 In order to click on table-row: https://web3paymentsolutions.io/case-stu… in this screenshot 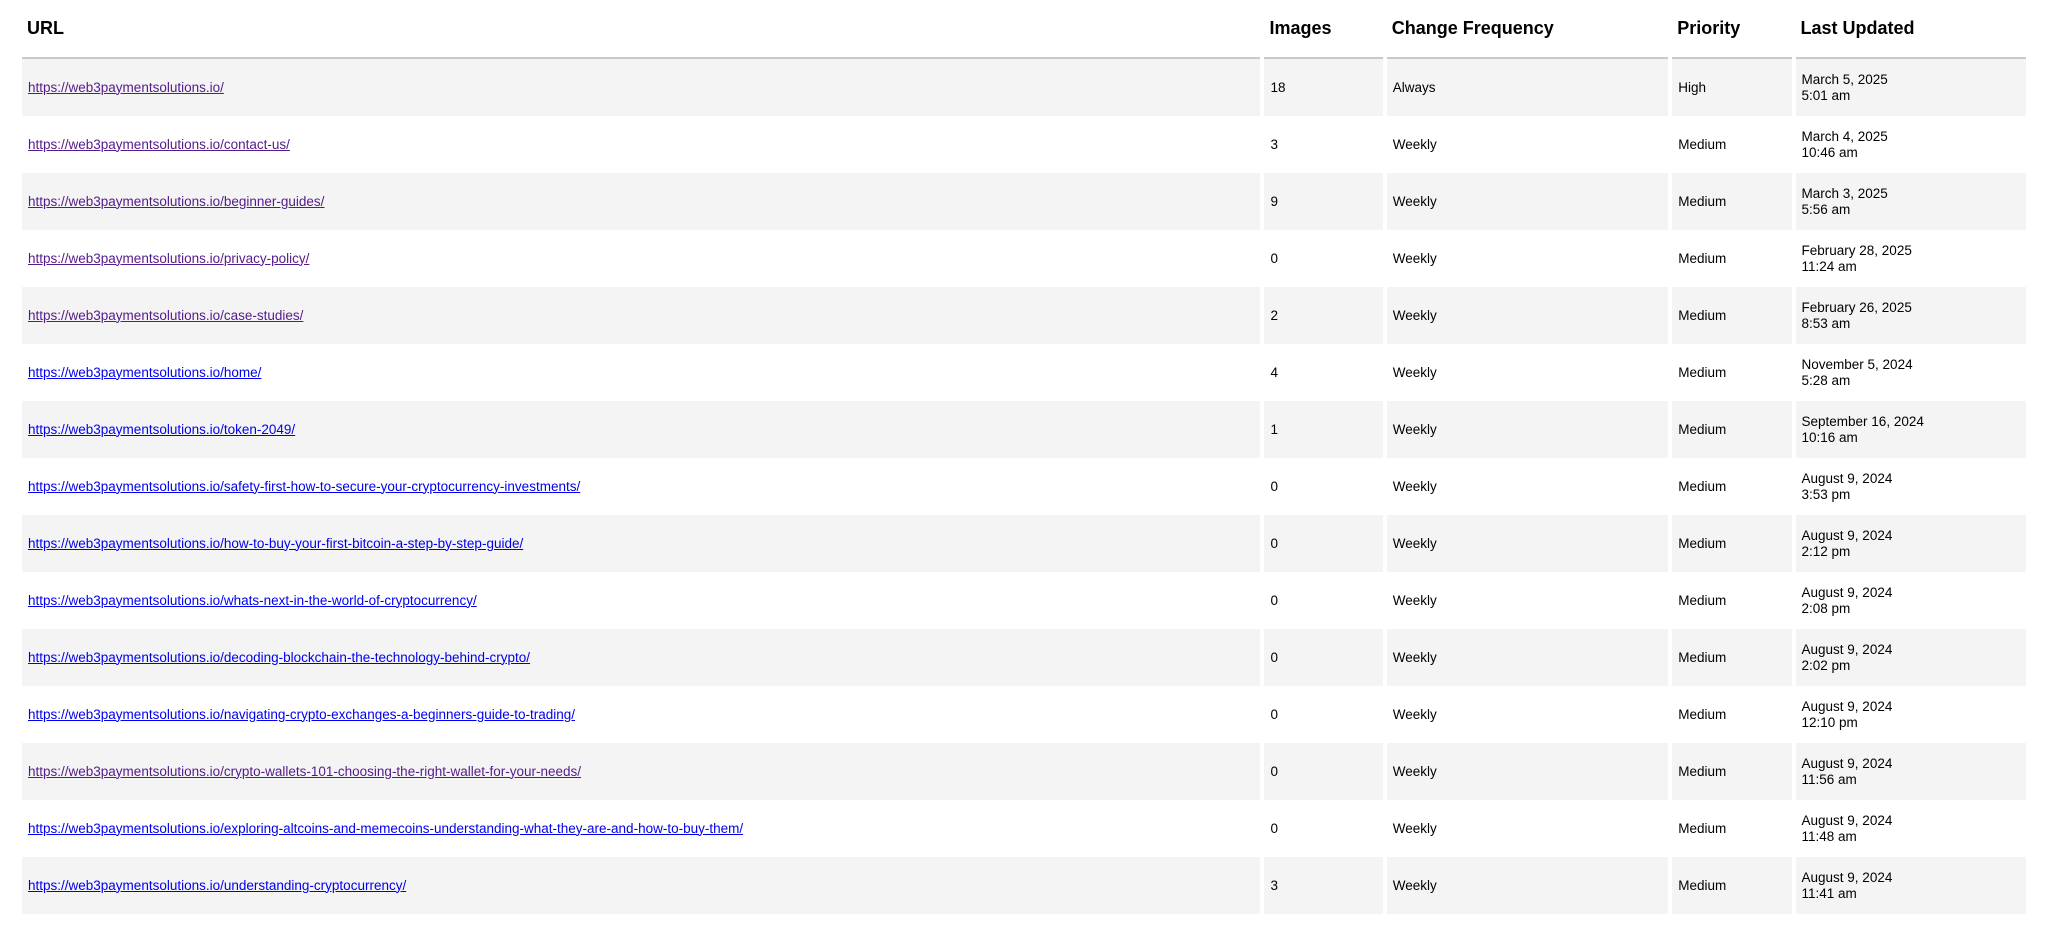, I will do `click(1024, 315)`.